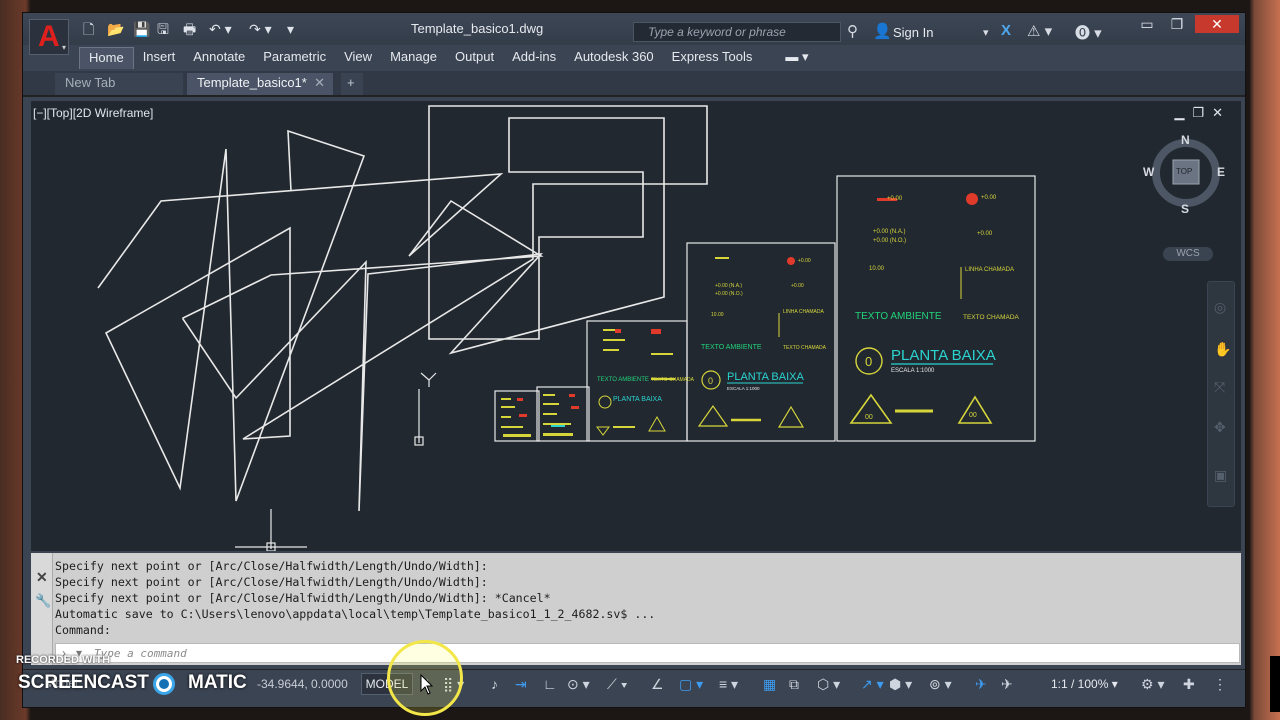  I want to click on dynamic-ucs-icon: ↗ ▾, so click(872, 684).